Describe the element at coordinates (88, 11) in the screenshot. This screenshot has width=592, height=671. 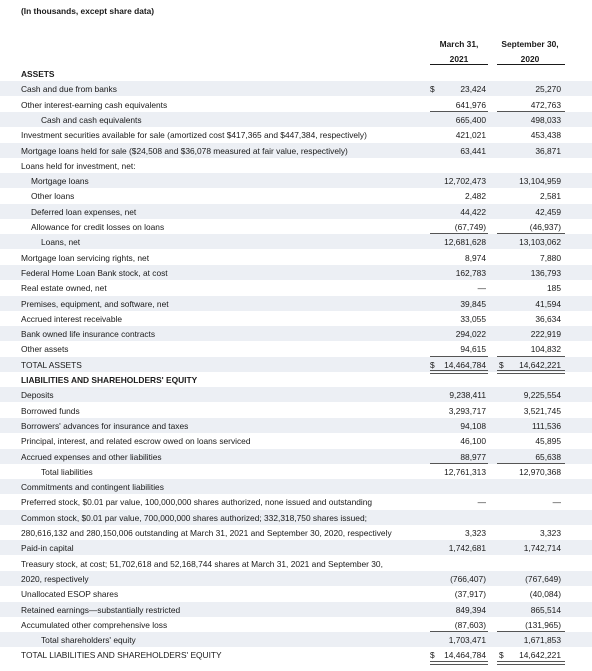
I see `table-note: (In thousands, except share data)` at that location.